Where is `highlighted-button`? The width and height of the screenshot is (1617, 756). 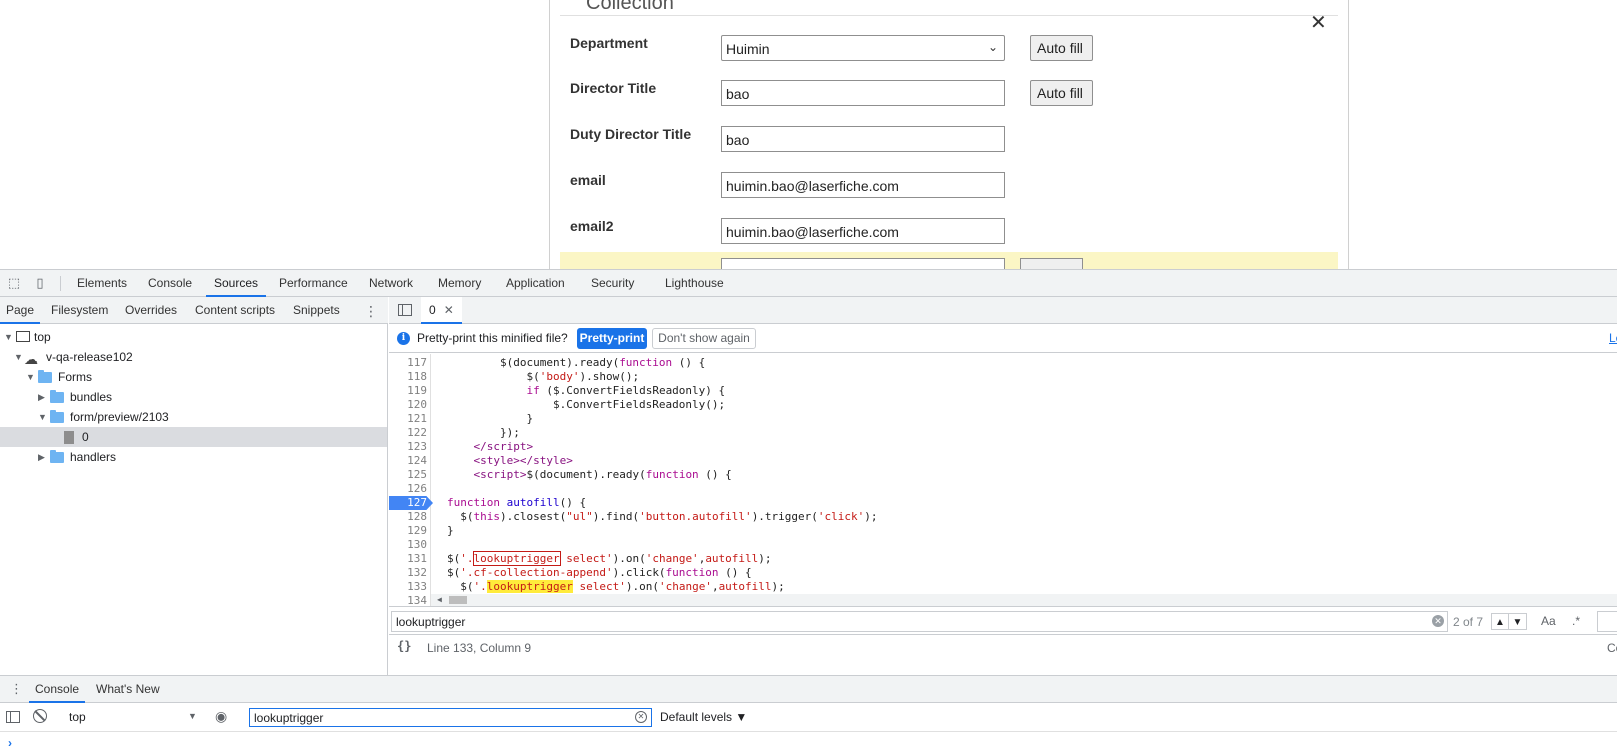
highlighted-button is located at coordinates (1051, 263).